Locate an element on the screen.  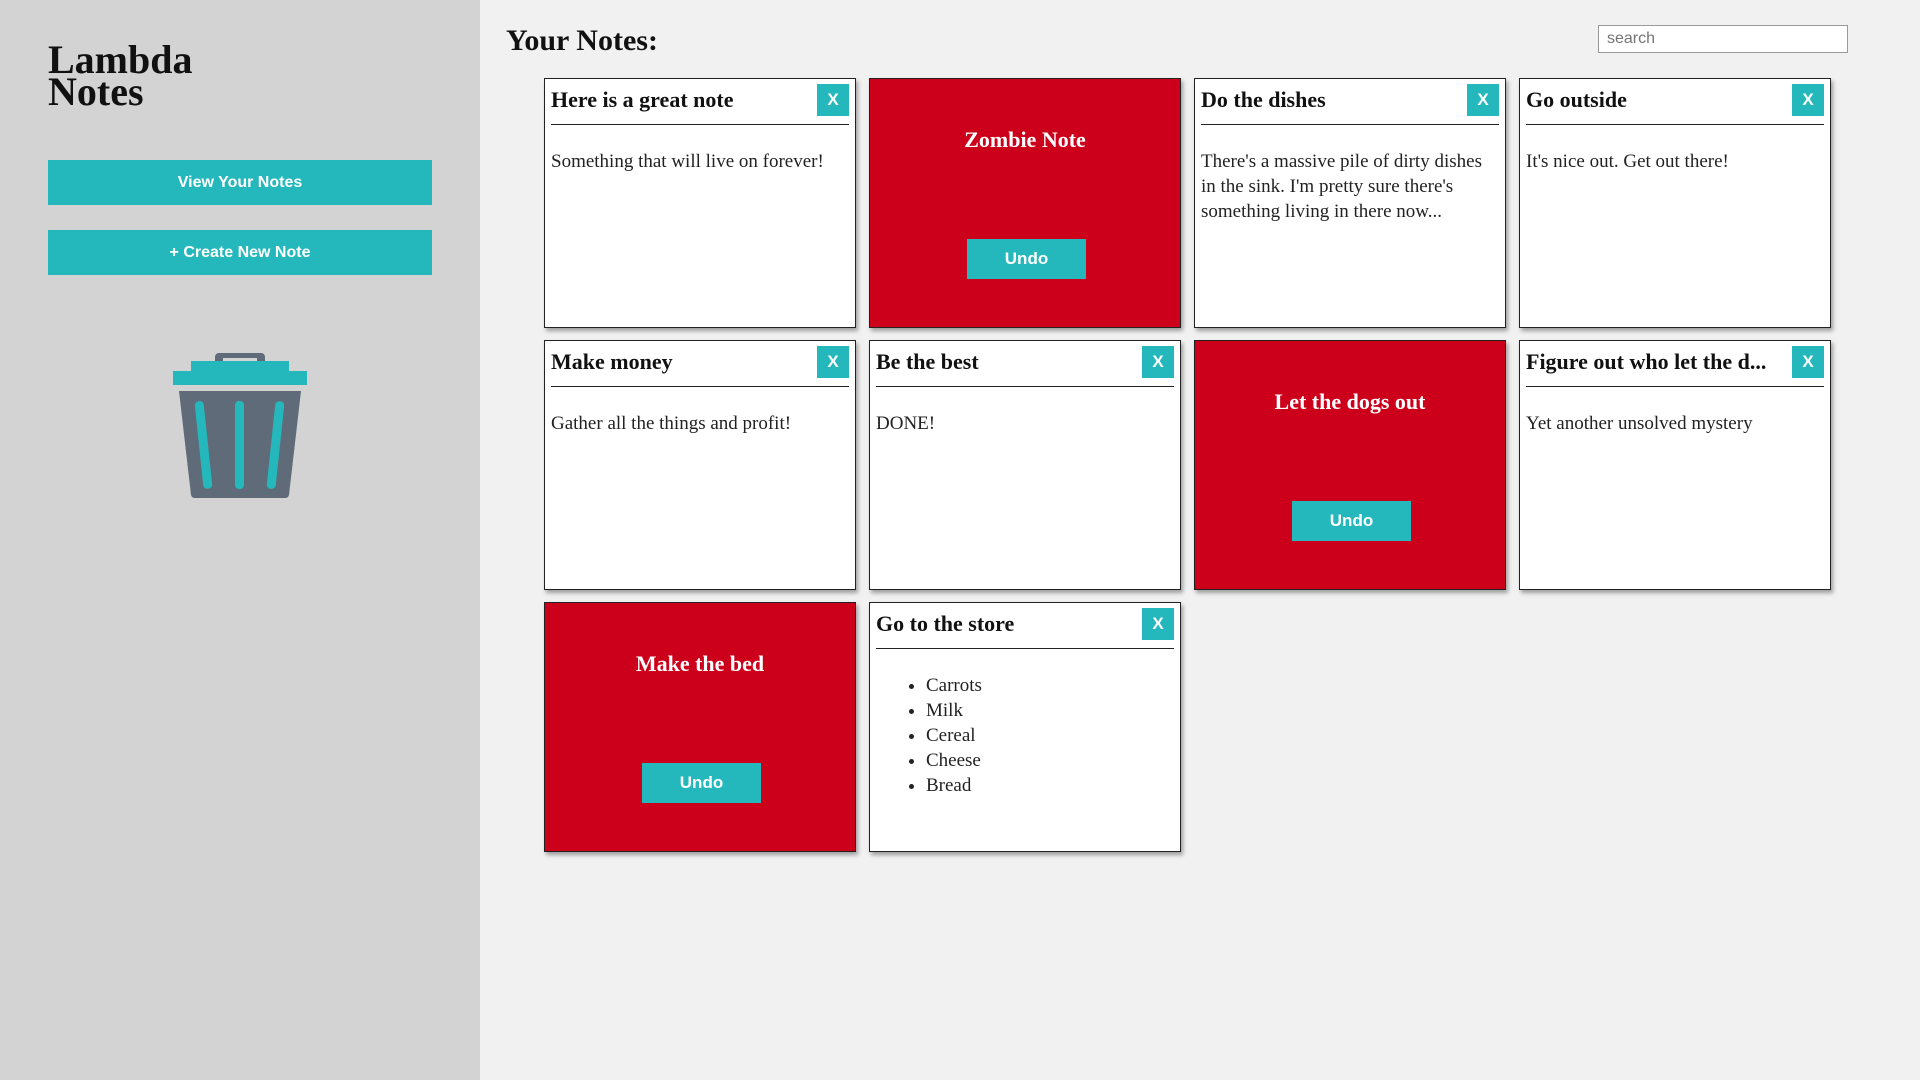
note-title: Make the bed is located at coordinates (700, 663).